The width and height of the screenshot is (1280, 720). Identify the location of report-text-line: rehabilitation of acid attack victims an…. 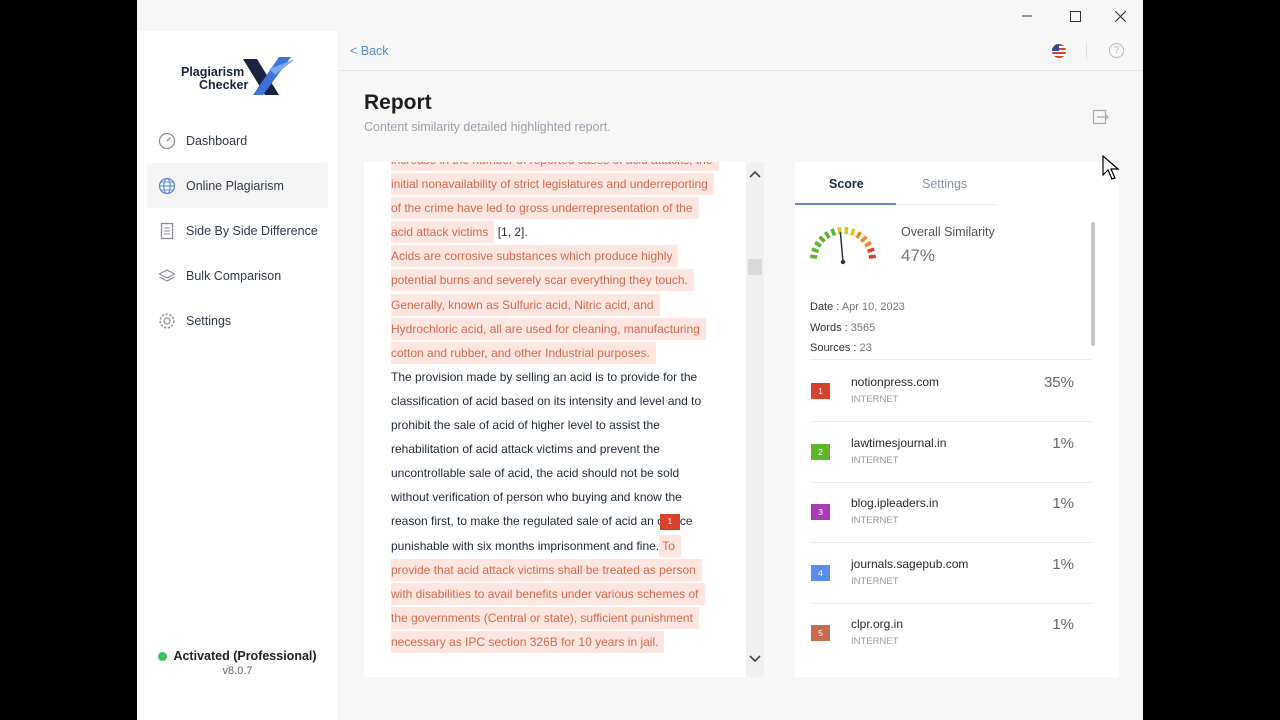
(556, 449).